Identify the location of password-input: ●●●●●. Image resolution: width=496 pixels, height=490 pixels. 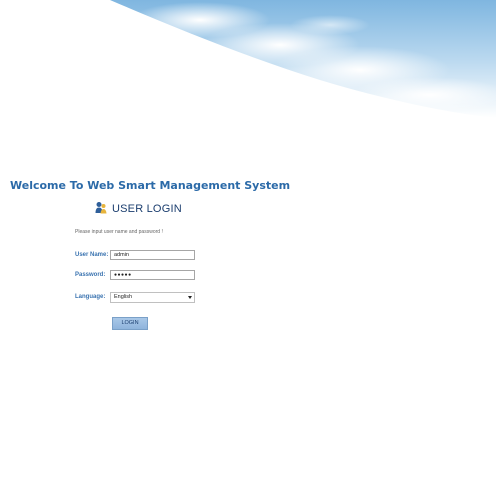
(152, 275).